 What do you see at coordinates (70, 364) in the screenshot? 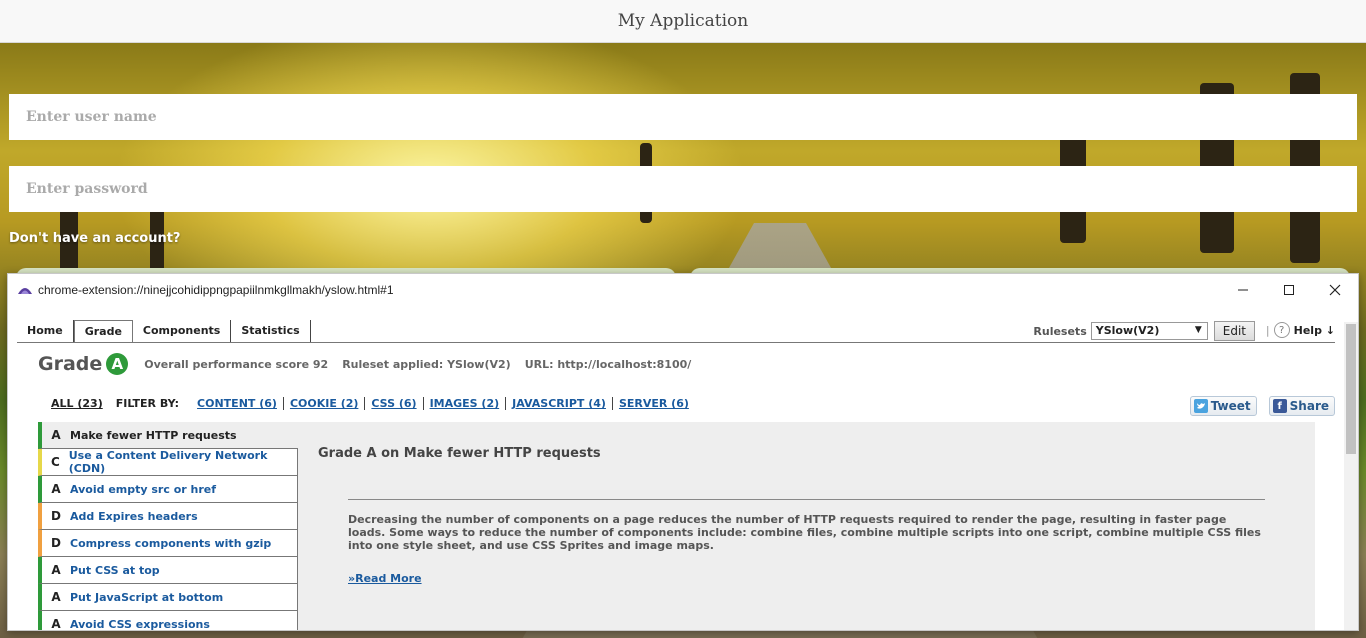
I see `grade-heading: Grade` at bounding box center [70, 364].